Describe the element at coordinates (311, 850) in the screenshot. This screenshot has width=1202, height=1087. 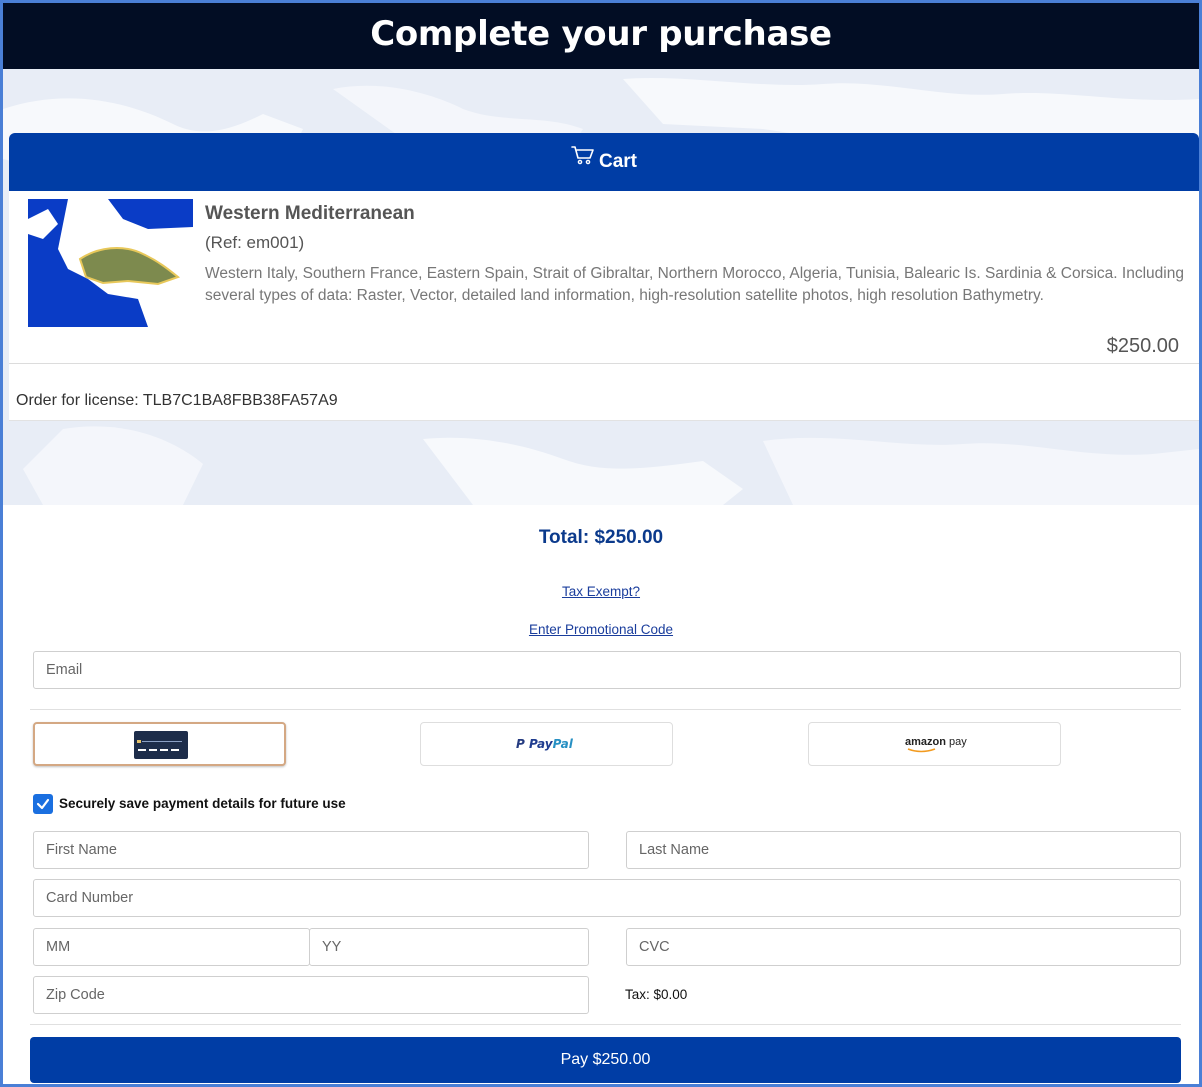
I see `first-name-input` at that location.